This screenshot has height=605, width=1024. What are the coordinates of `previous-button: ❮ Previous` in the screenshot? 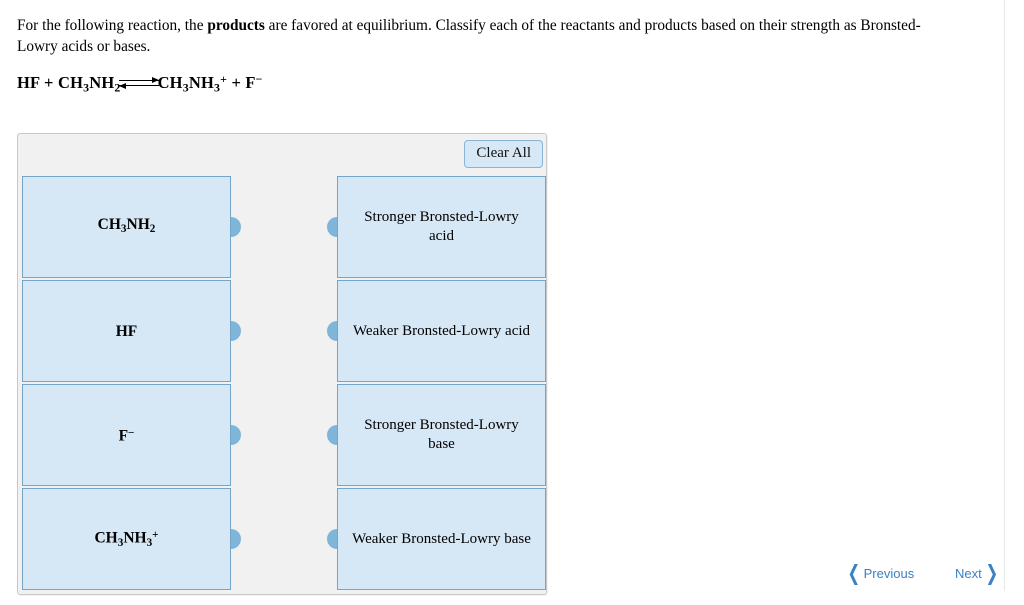 It's located at (879, 573).